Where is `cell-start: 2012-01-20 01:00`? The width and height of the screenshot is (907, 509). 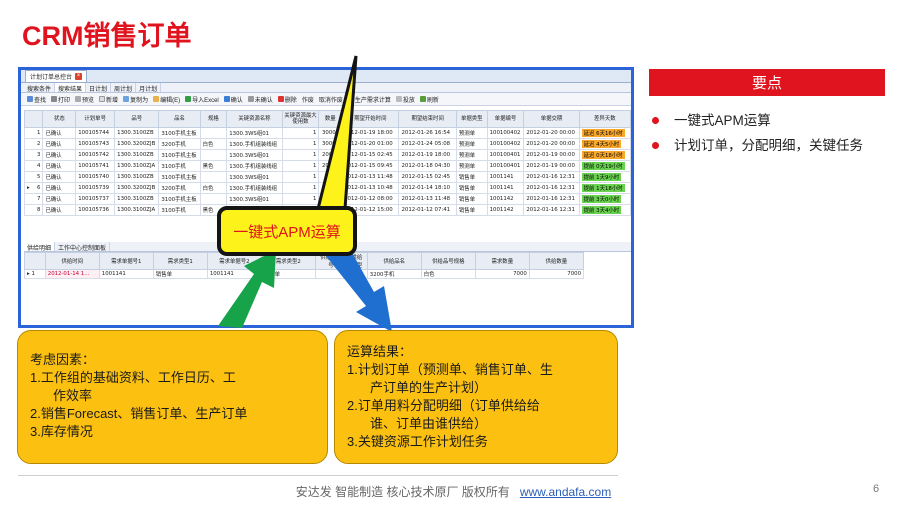 cell-start: 2012-01-20 01:00 is located at coordinates (370, 144).